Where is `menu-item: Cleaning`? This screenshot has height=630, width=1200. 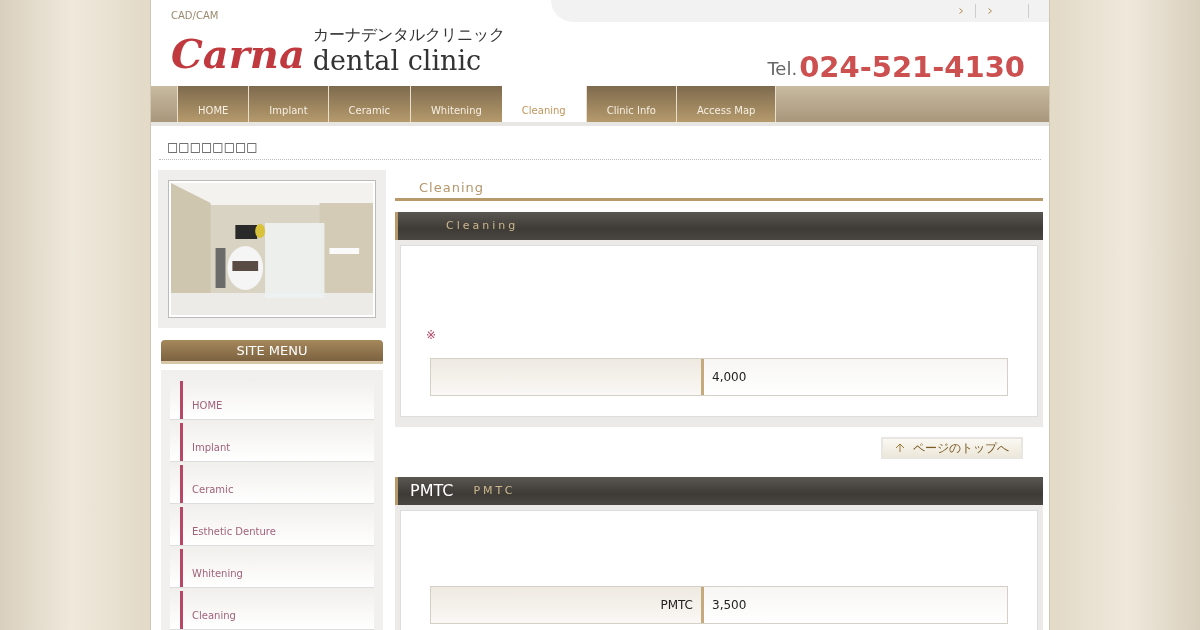 menu-item: Cleaning is located at coordinates (272, 609).